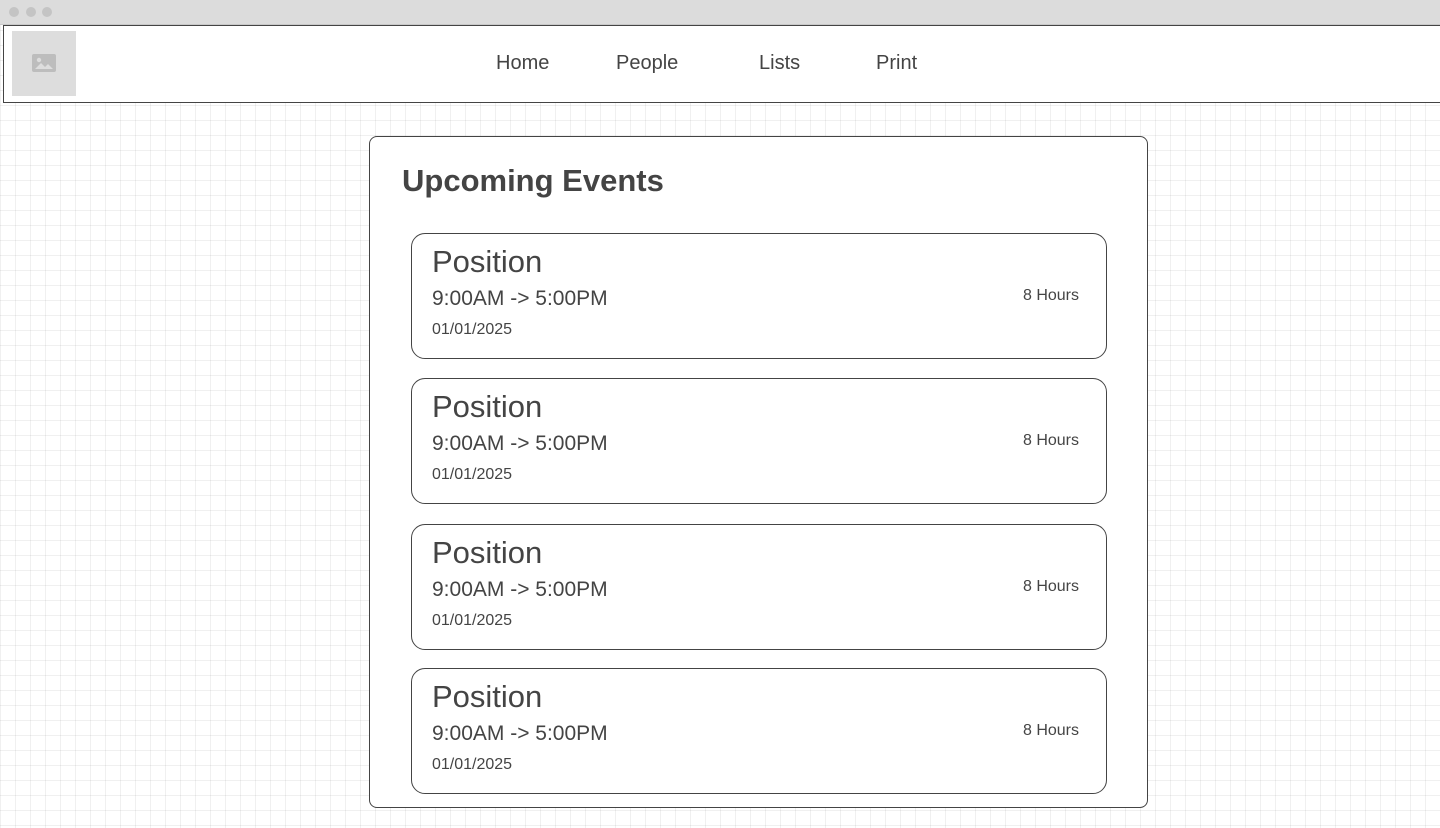  Describe the element at coordinates (721, 64) in the screenshot. I see `top-navigation-bar: Home People Lists Print` at that location.